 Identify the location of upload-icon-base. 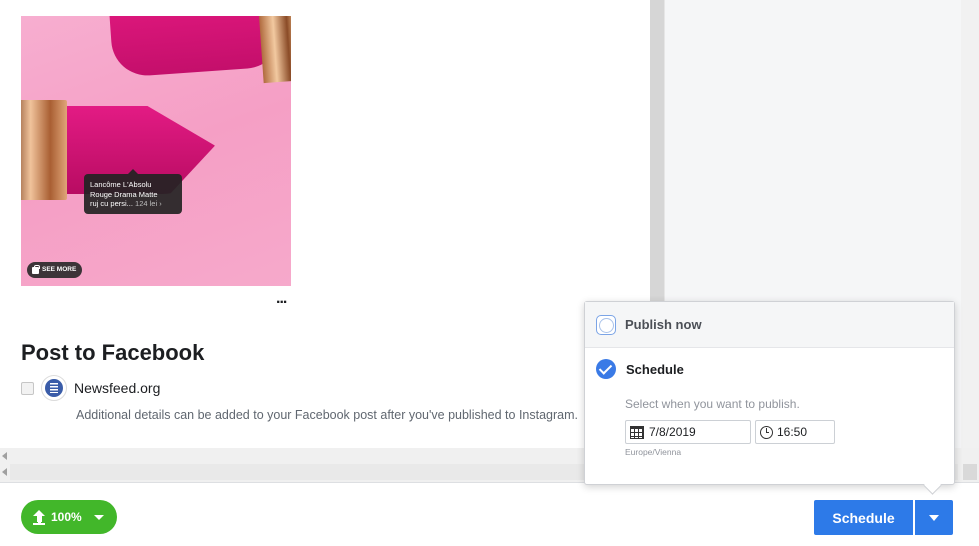
(39, 523).